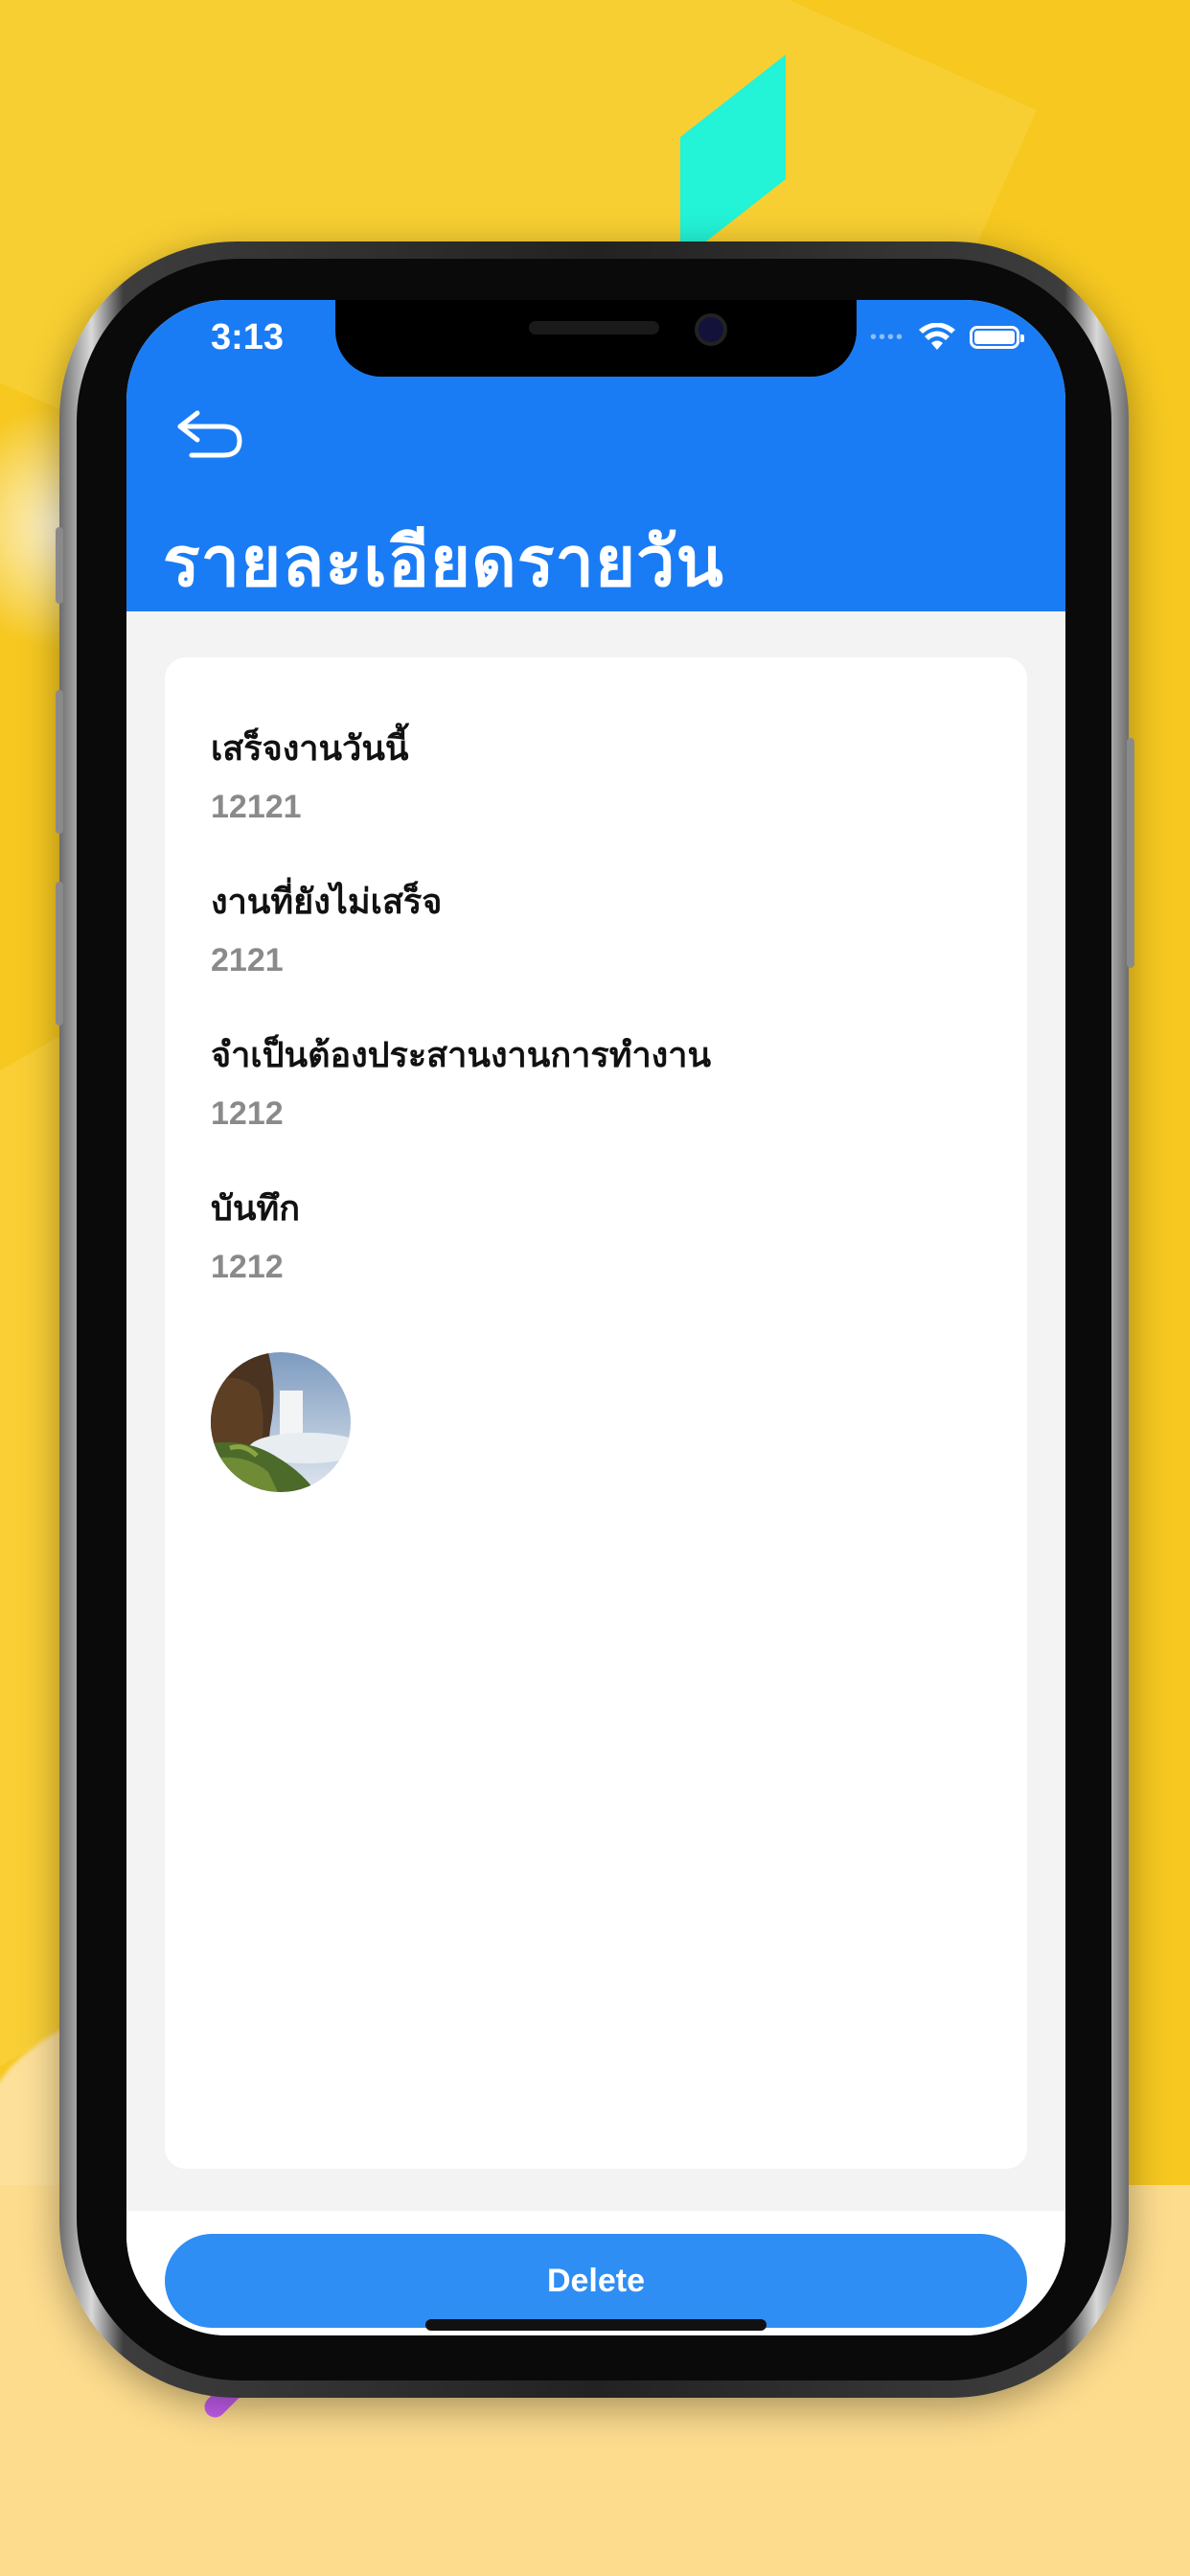  What do you see at coordinates (595, 455) in the screenshot?
I see `navigation-header: 3:13 •••• รายละเอียดรายวัน` at bounding box center [595, 455].